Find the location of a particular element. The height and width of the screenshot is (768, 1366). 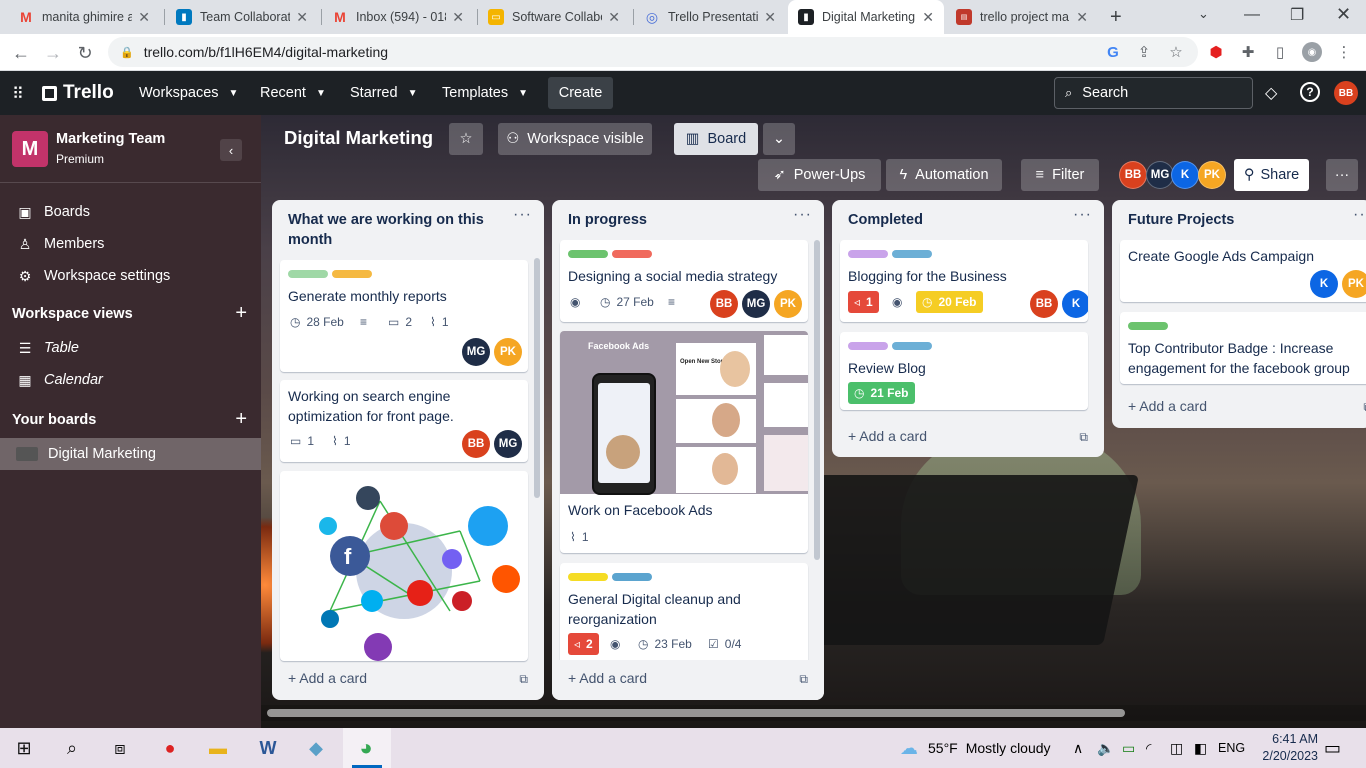

forward-icon: → is located at coordinates (53, 53).